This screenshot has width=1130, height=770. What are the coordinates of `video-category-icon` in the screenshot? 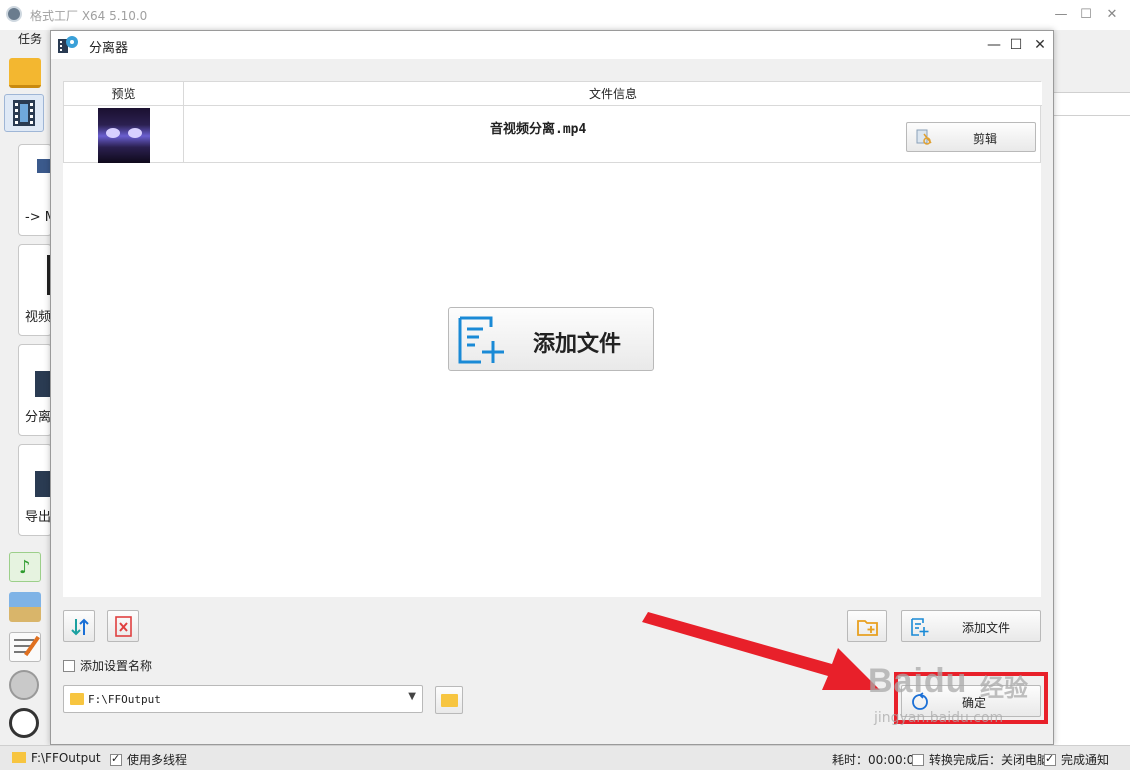 It's located at (24, 113).